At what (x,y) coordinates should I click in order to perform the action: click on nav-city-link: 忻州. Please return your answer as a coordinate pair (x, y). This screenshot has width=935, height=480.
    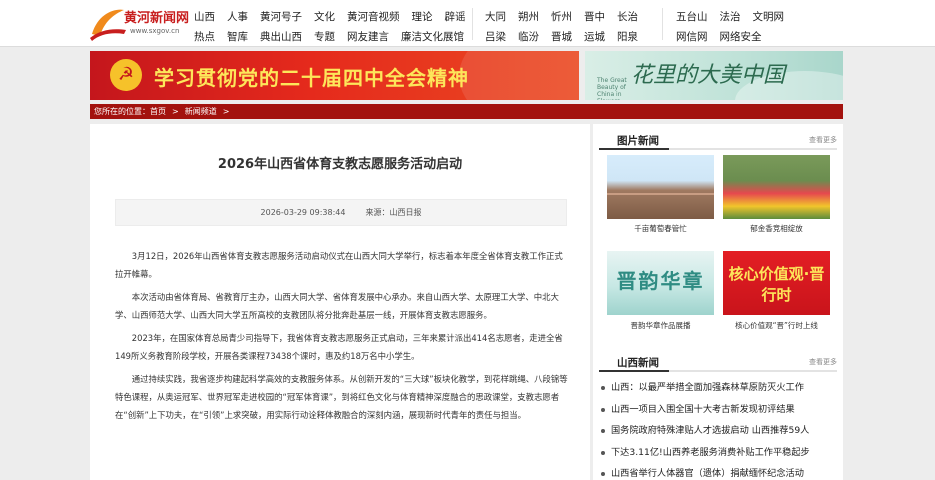
    Looking at the image, I should click on (561, 16).